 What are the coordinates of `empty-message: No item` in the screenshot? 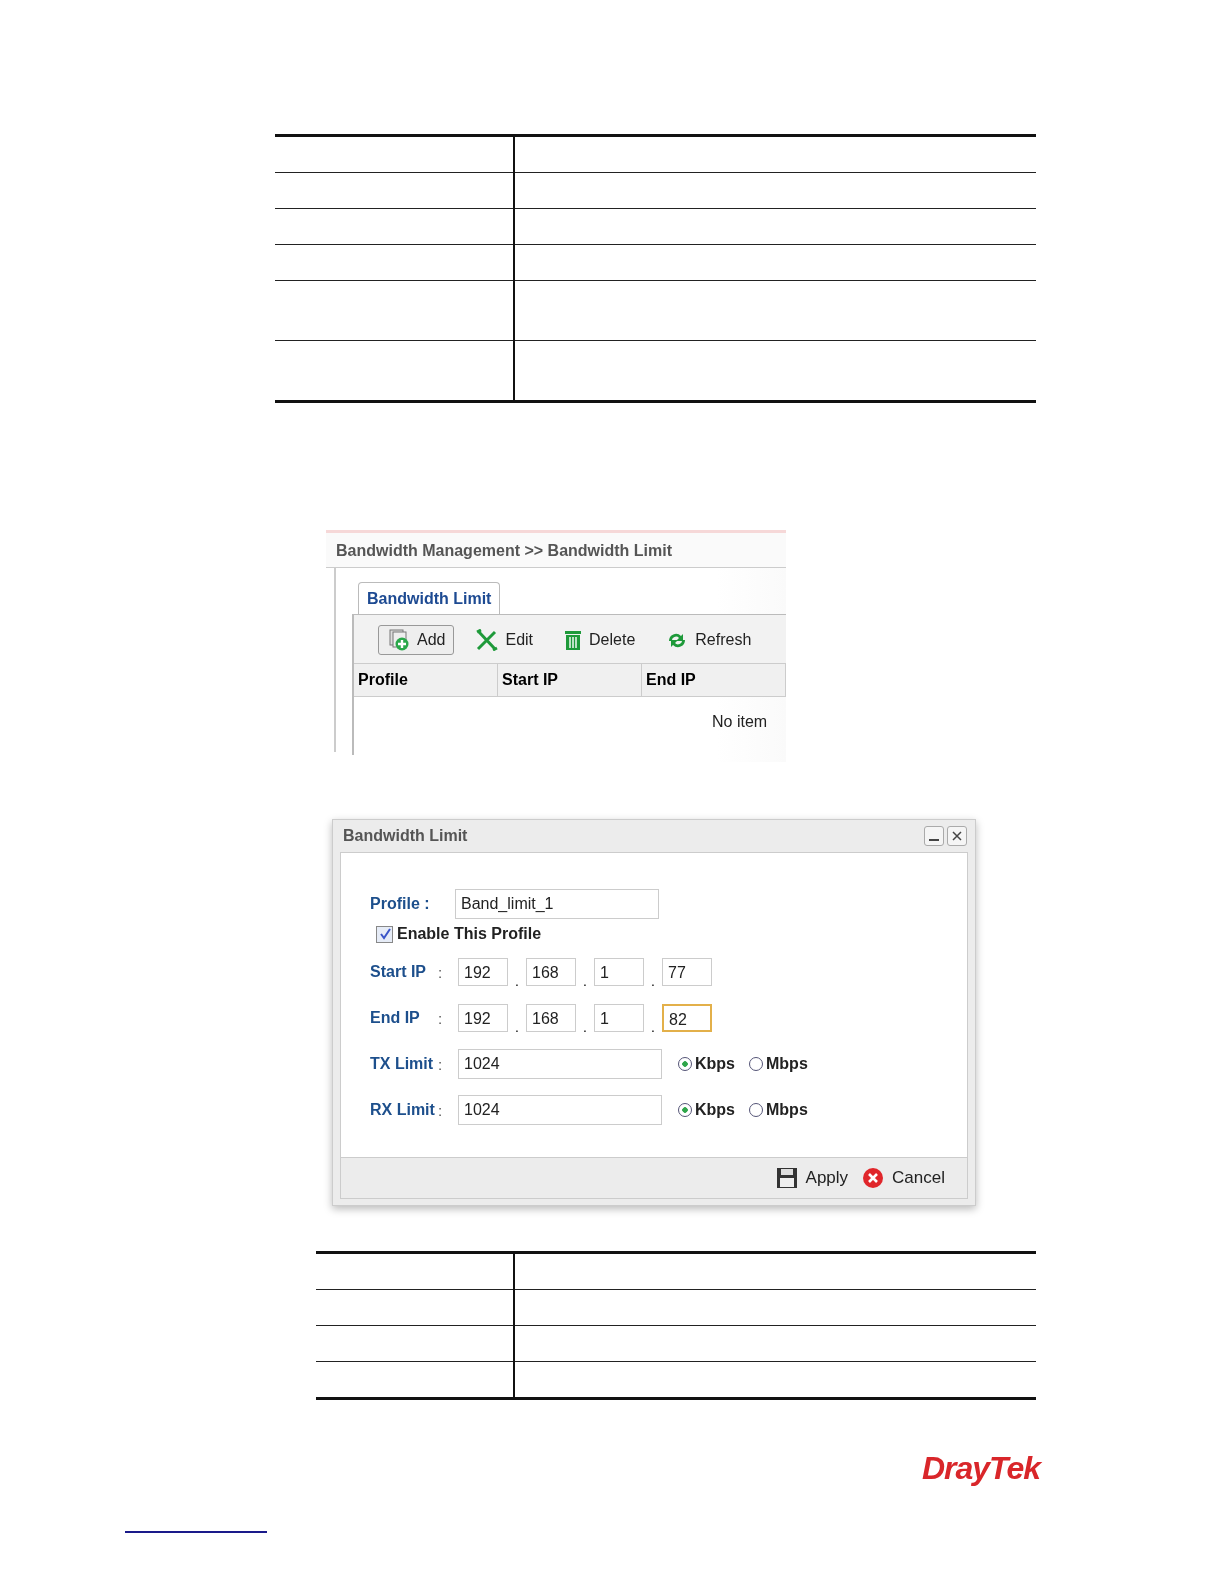 It's located at (740, 721).